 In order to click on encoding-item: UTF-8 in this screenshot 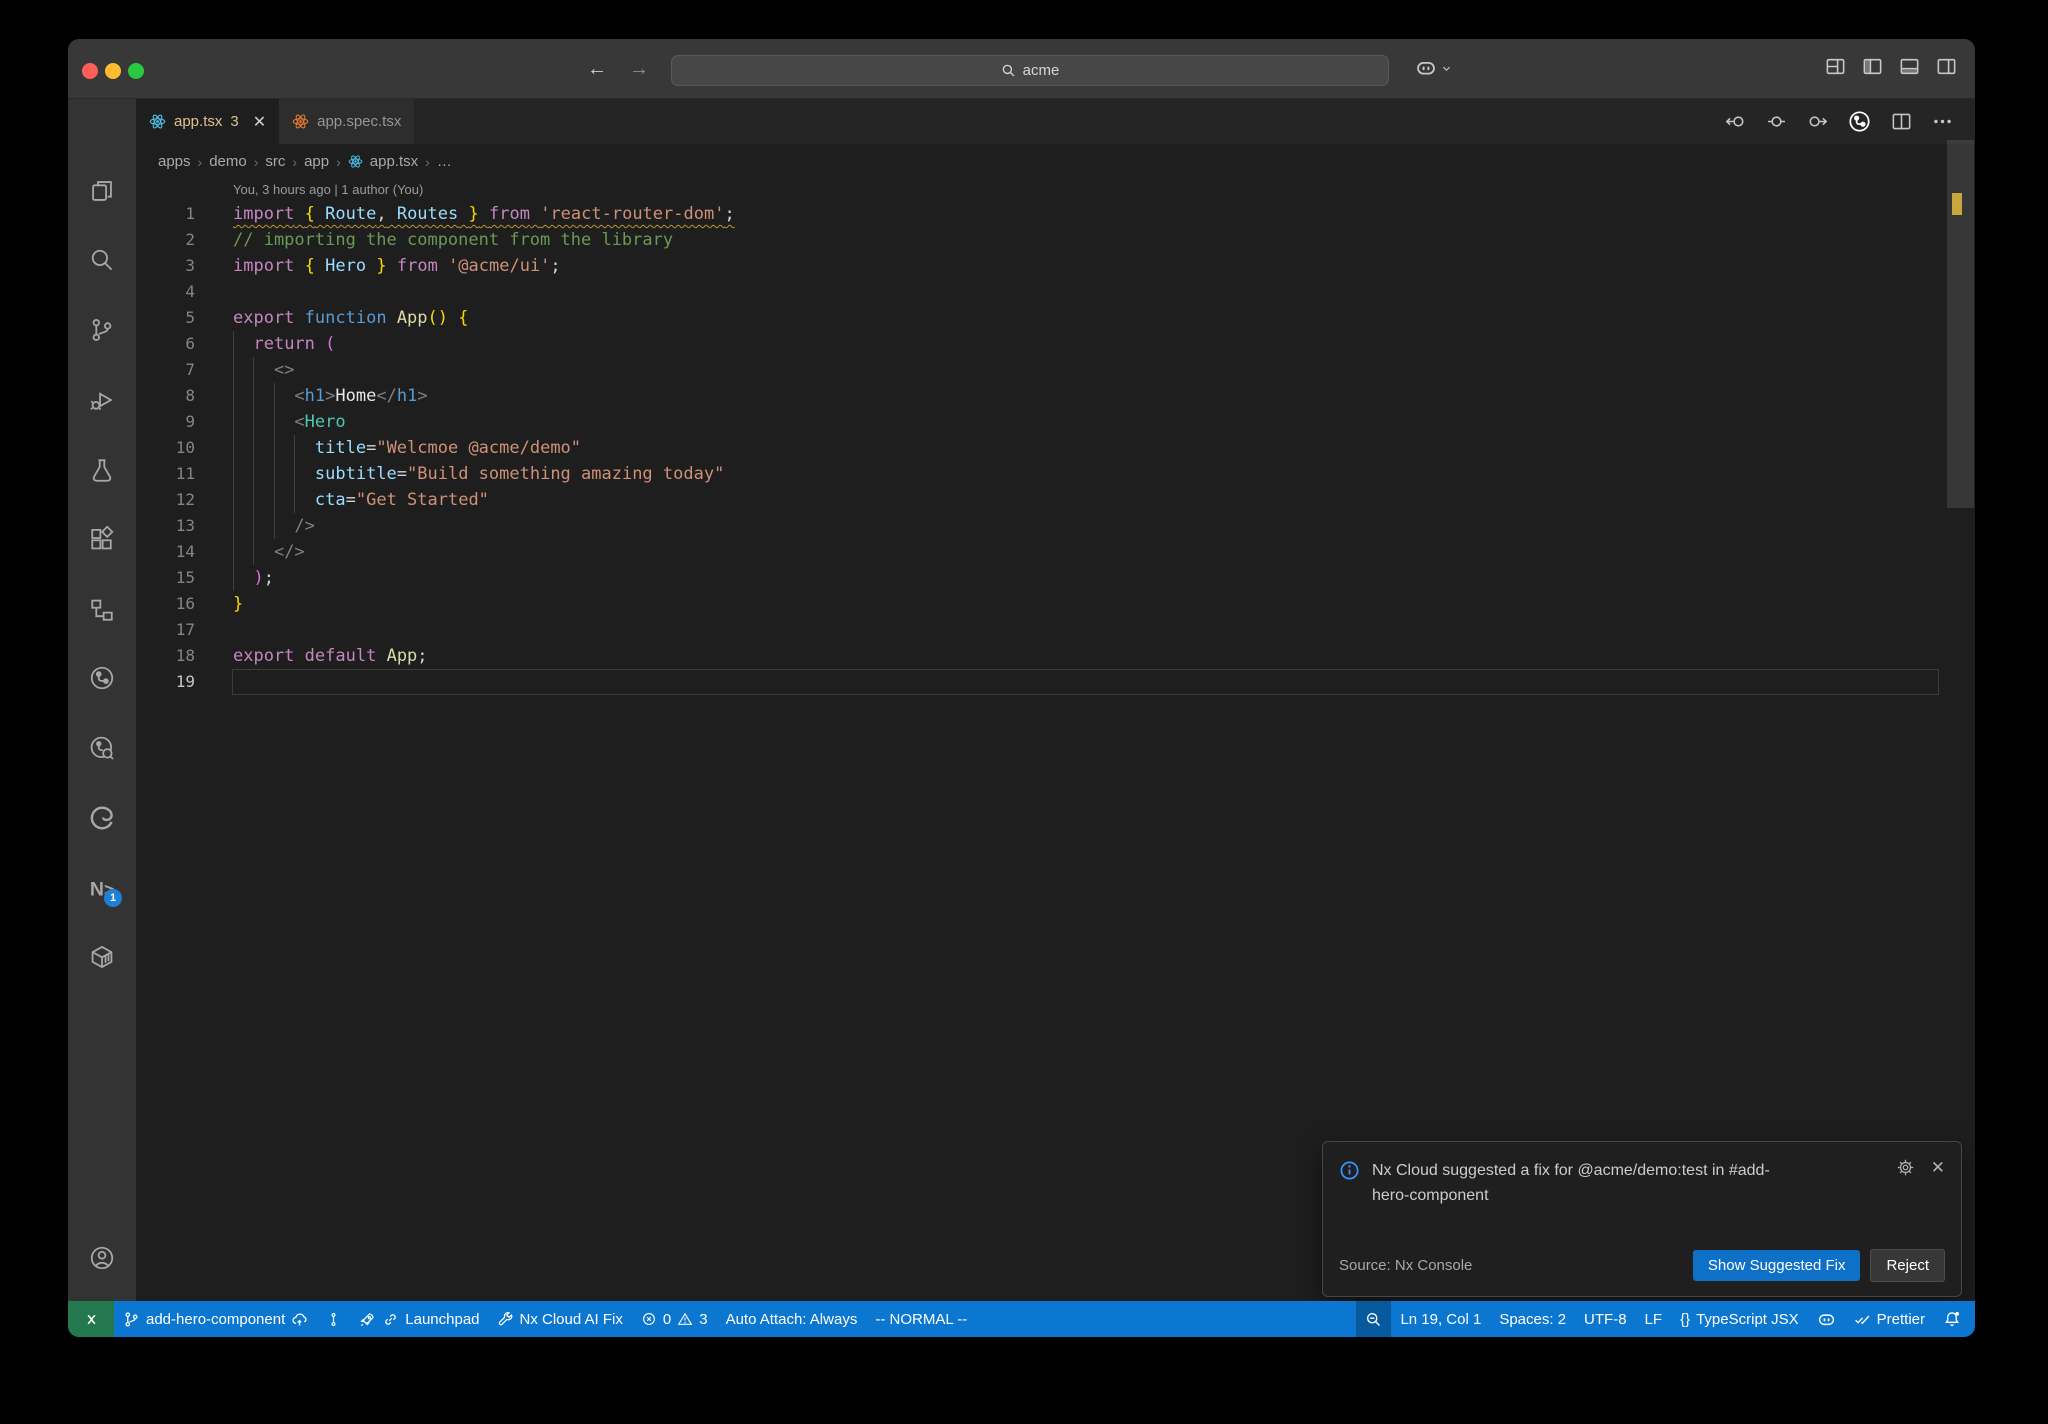, I will do `click(1605, 1319)`.